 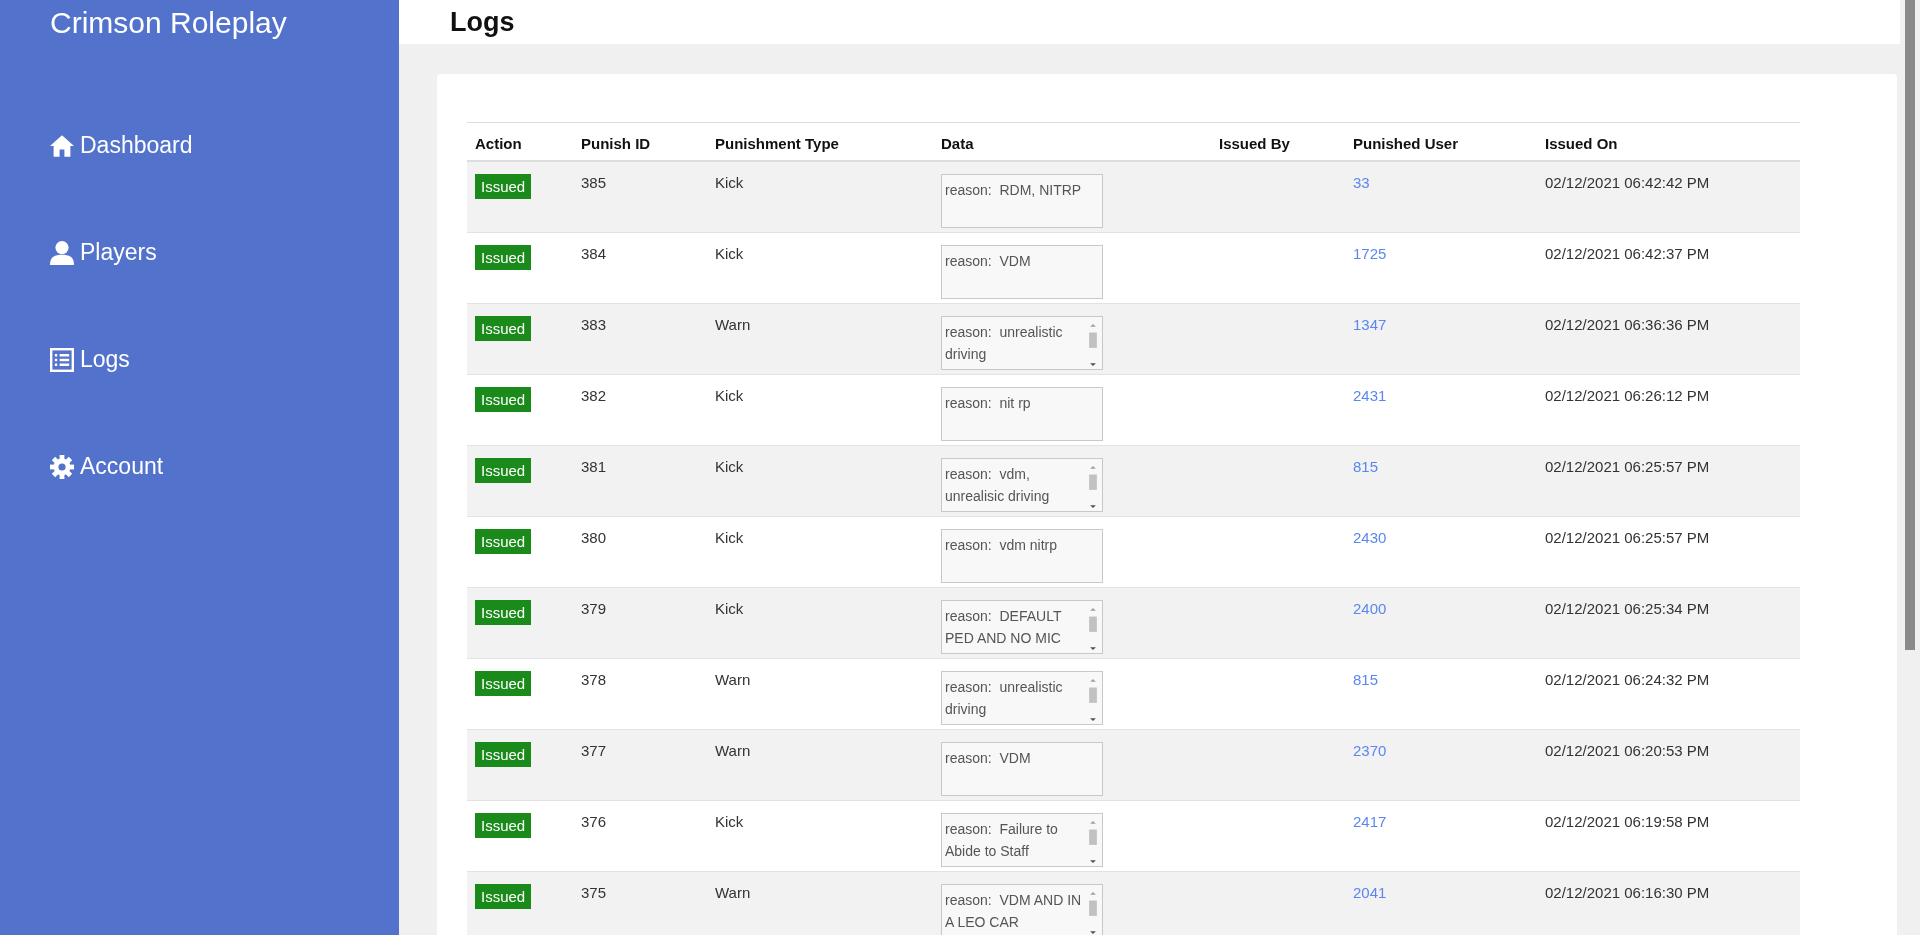 What do you see at coordinates (1022, 414) in the screenshot?
I see `data-text-area: reason: nit rp` at bounding box center [1022, 414].